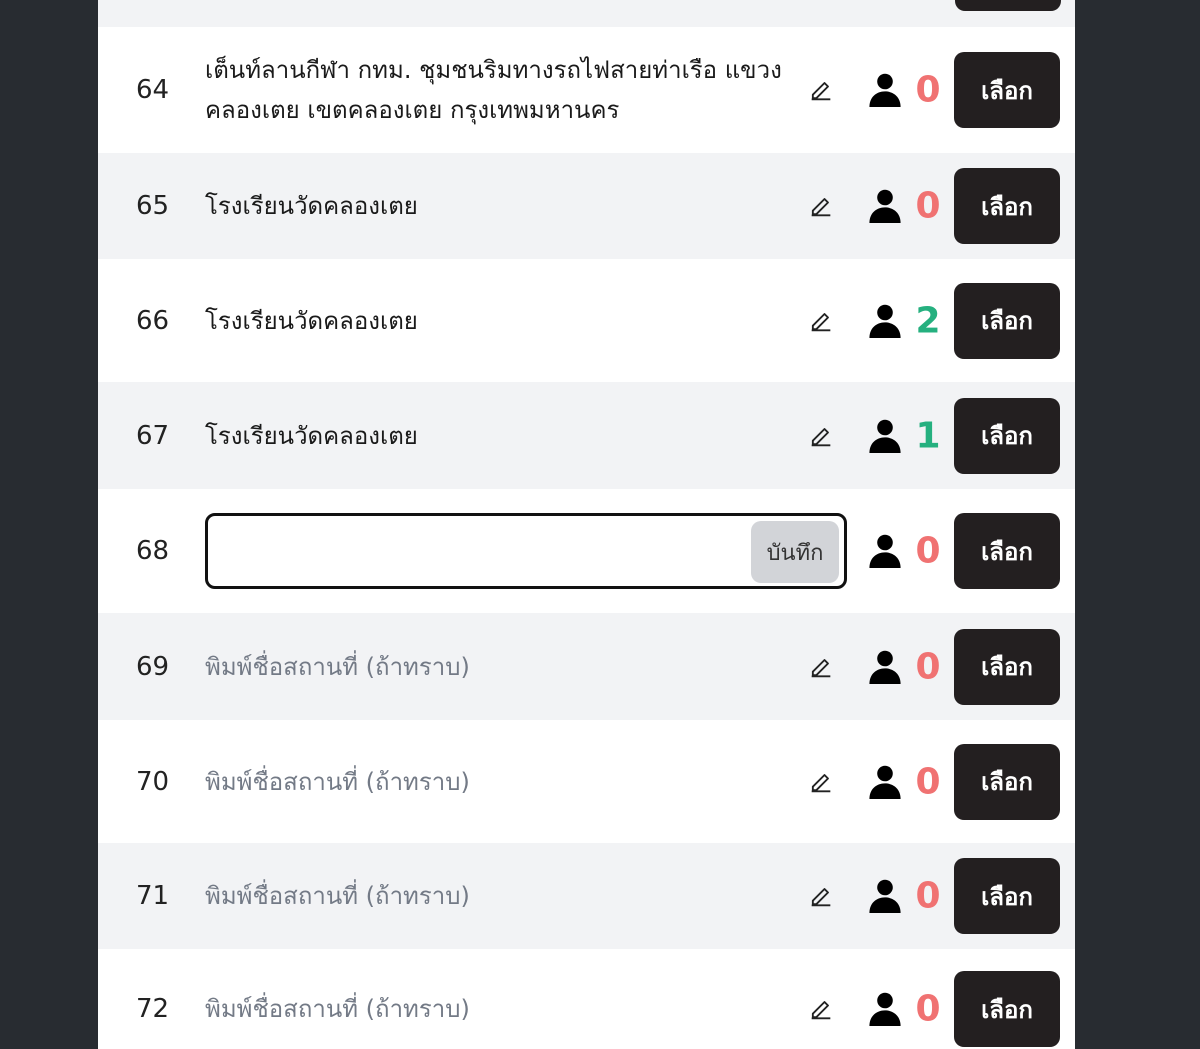  I want to click on row-number: 69, so click(153, 666).